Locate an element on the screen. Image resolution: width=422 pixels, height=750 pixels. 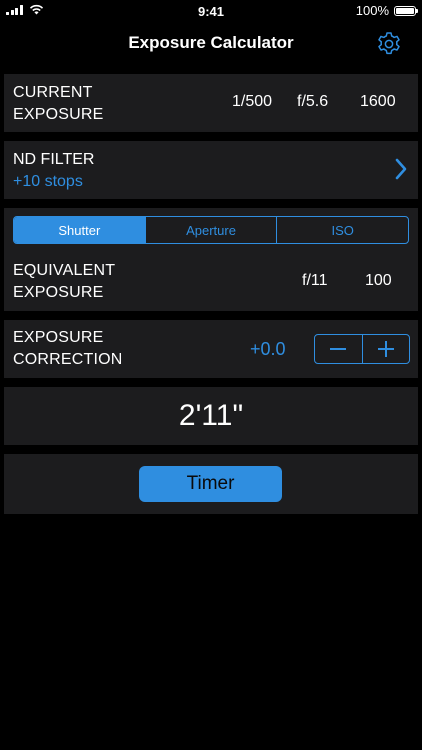
nd-filter-row: ND FILTER +10 stops is located at coordinates (211, 170).